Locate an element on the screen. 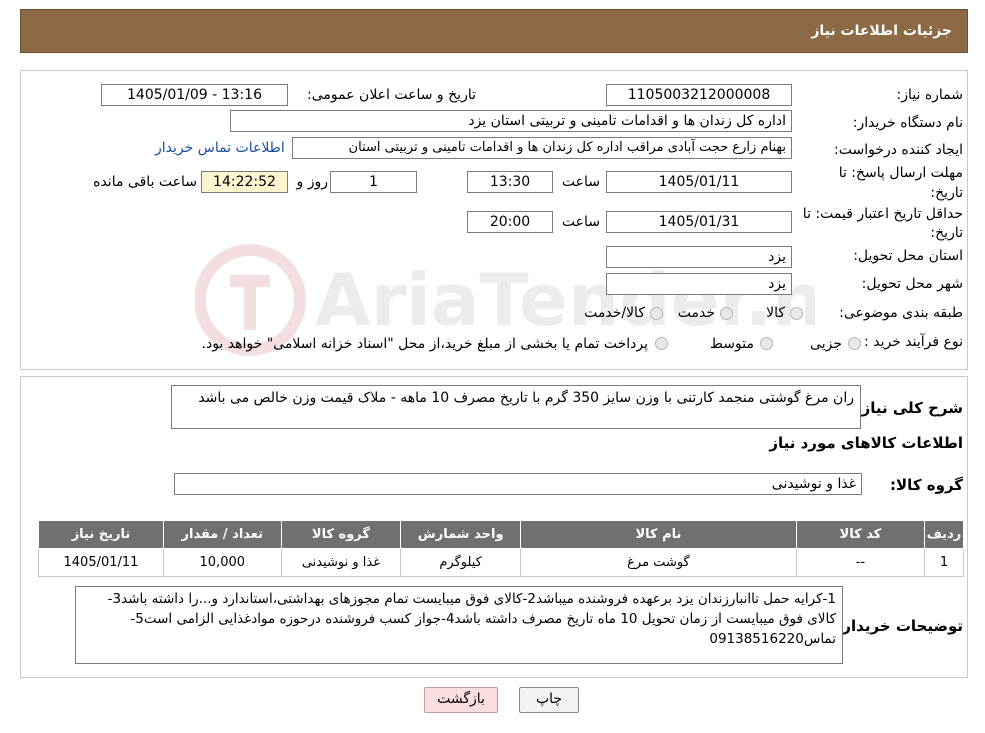 The height and width of the screenshot is (733, 985). radio-process-minor-label: جزیی is located at coordinates (826, 344).